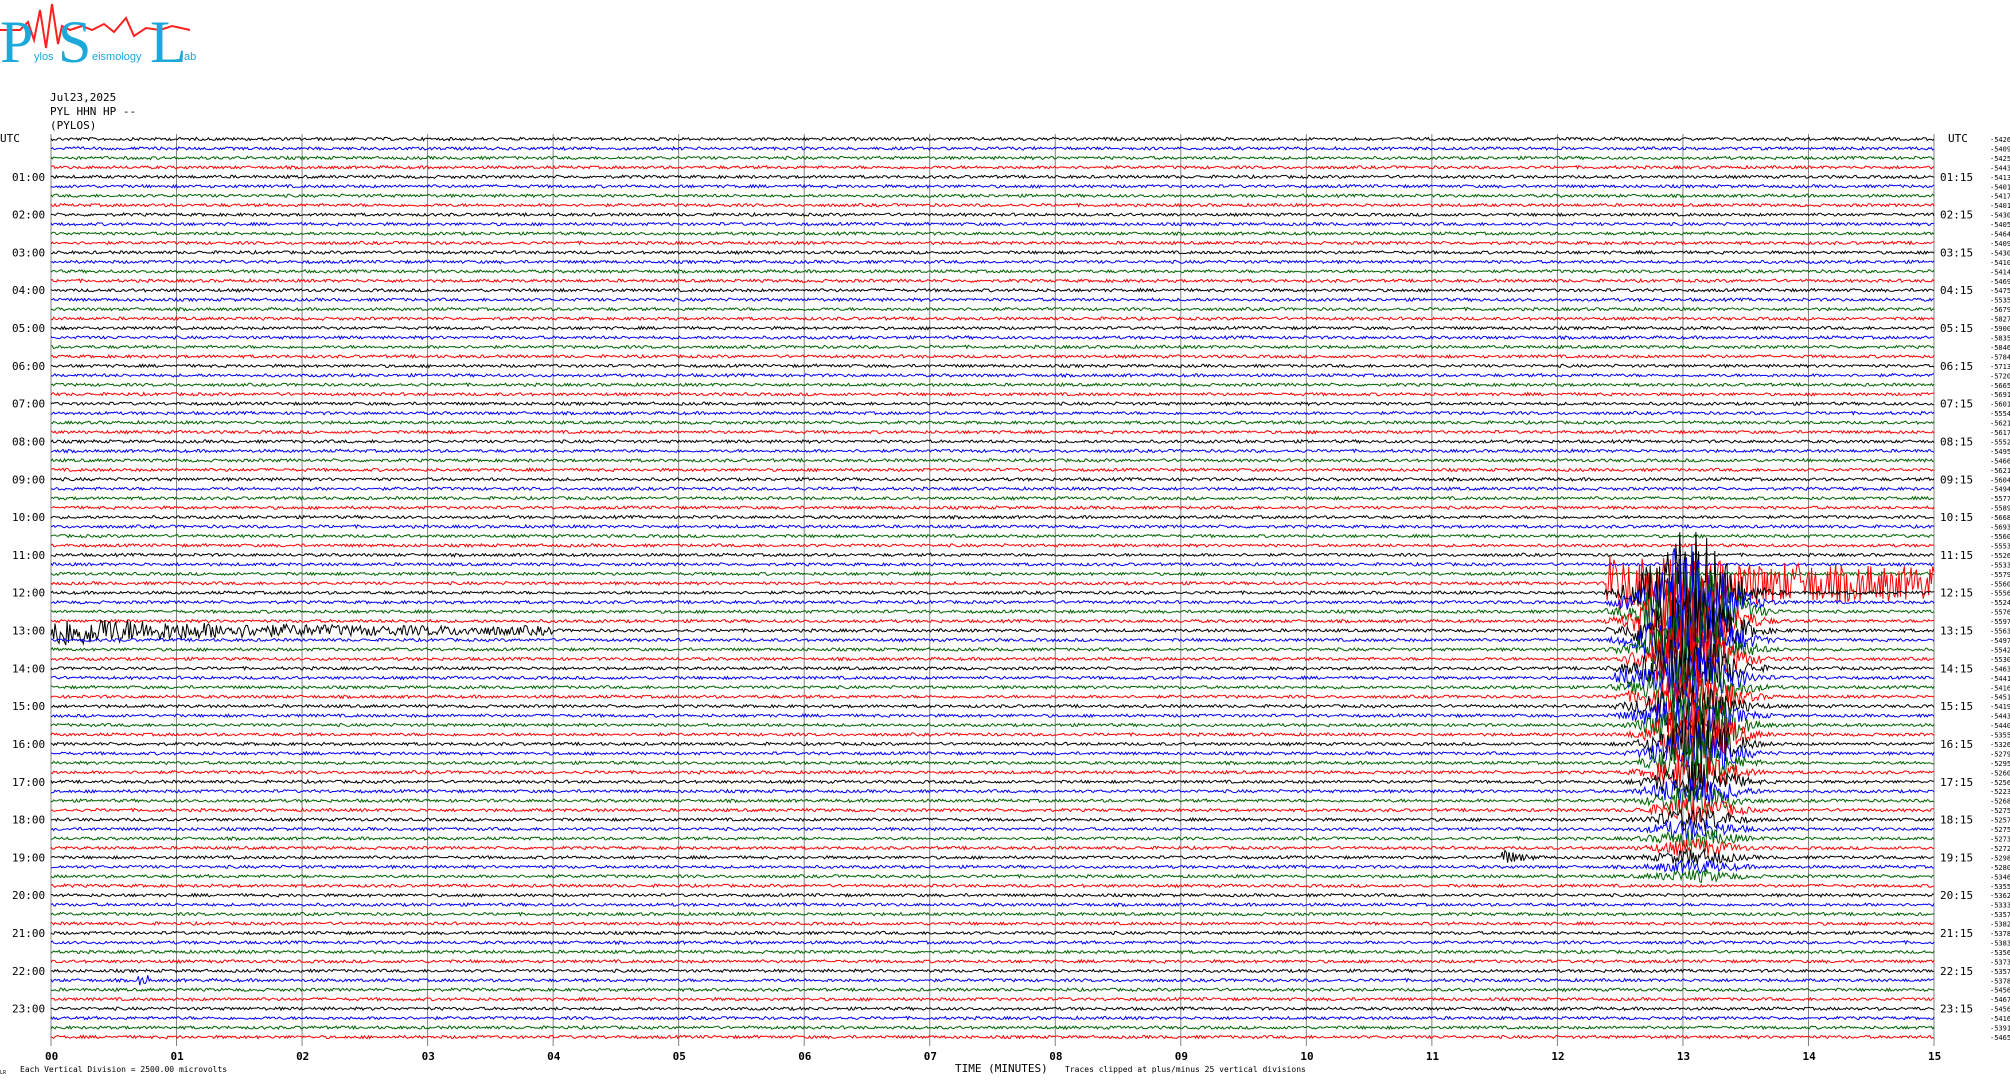 The image size is (2010, 1080). Describe the element at coordinates (2000, 726) in the screenshot. I see `trace-offset-label: -5440` at that location.